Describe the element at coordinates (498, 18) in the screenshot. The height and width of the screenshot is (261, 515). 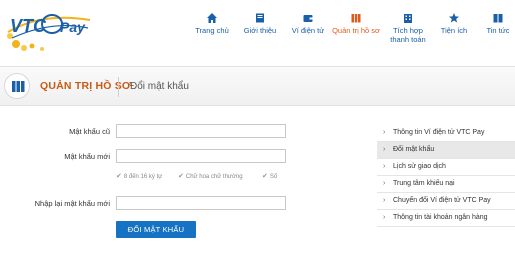
I see `newspaper-icon` at that location.